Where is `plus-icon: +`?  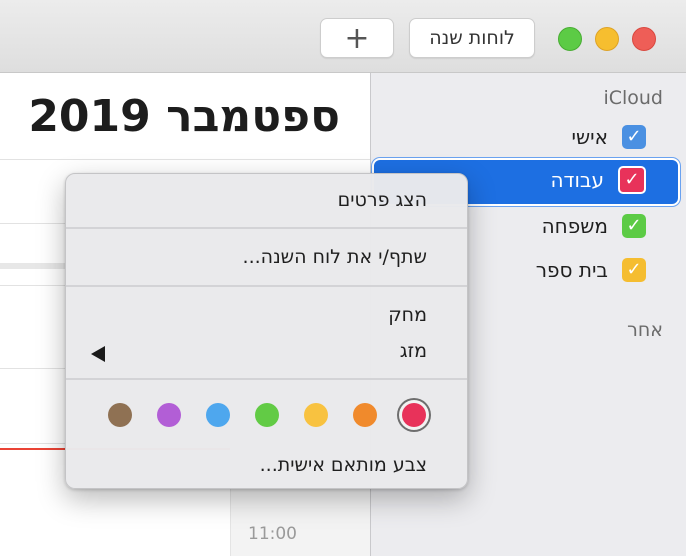 plus-icon: + is located at coordinates (357, 38).